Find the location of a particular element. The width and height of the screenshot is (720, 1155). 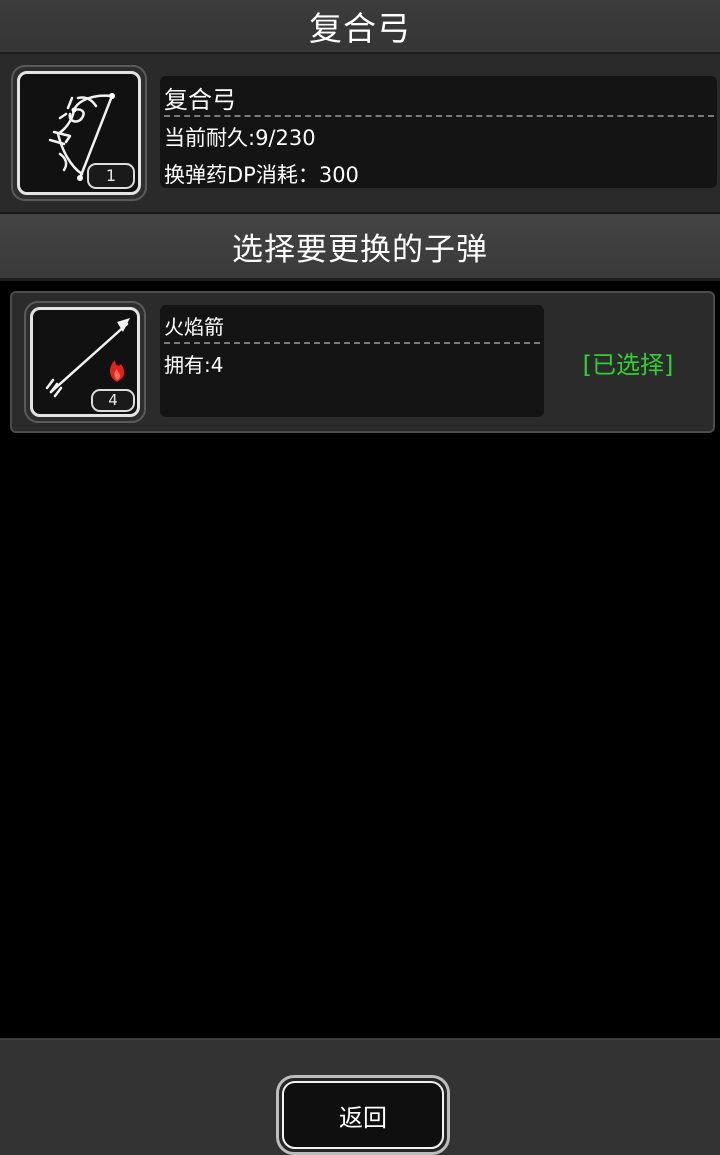

page-title: 复合弓 is located at coordinates (360, 28).